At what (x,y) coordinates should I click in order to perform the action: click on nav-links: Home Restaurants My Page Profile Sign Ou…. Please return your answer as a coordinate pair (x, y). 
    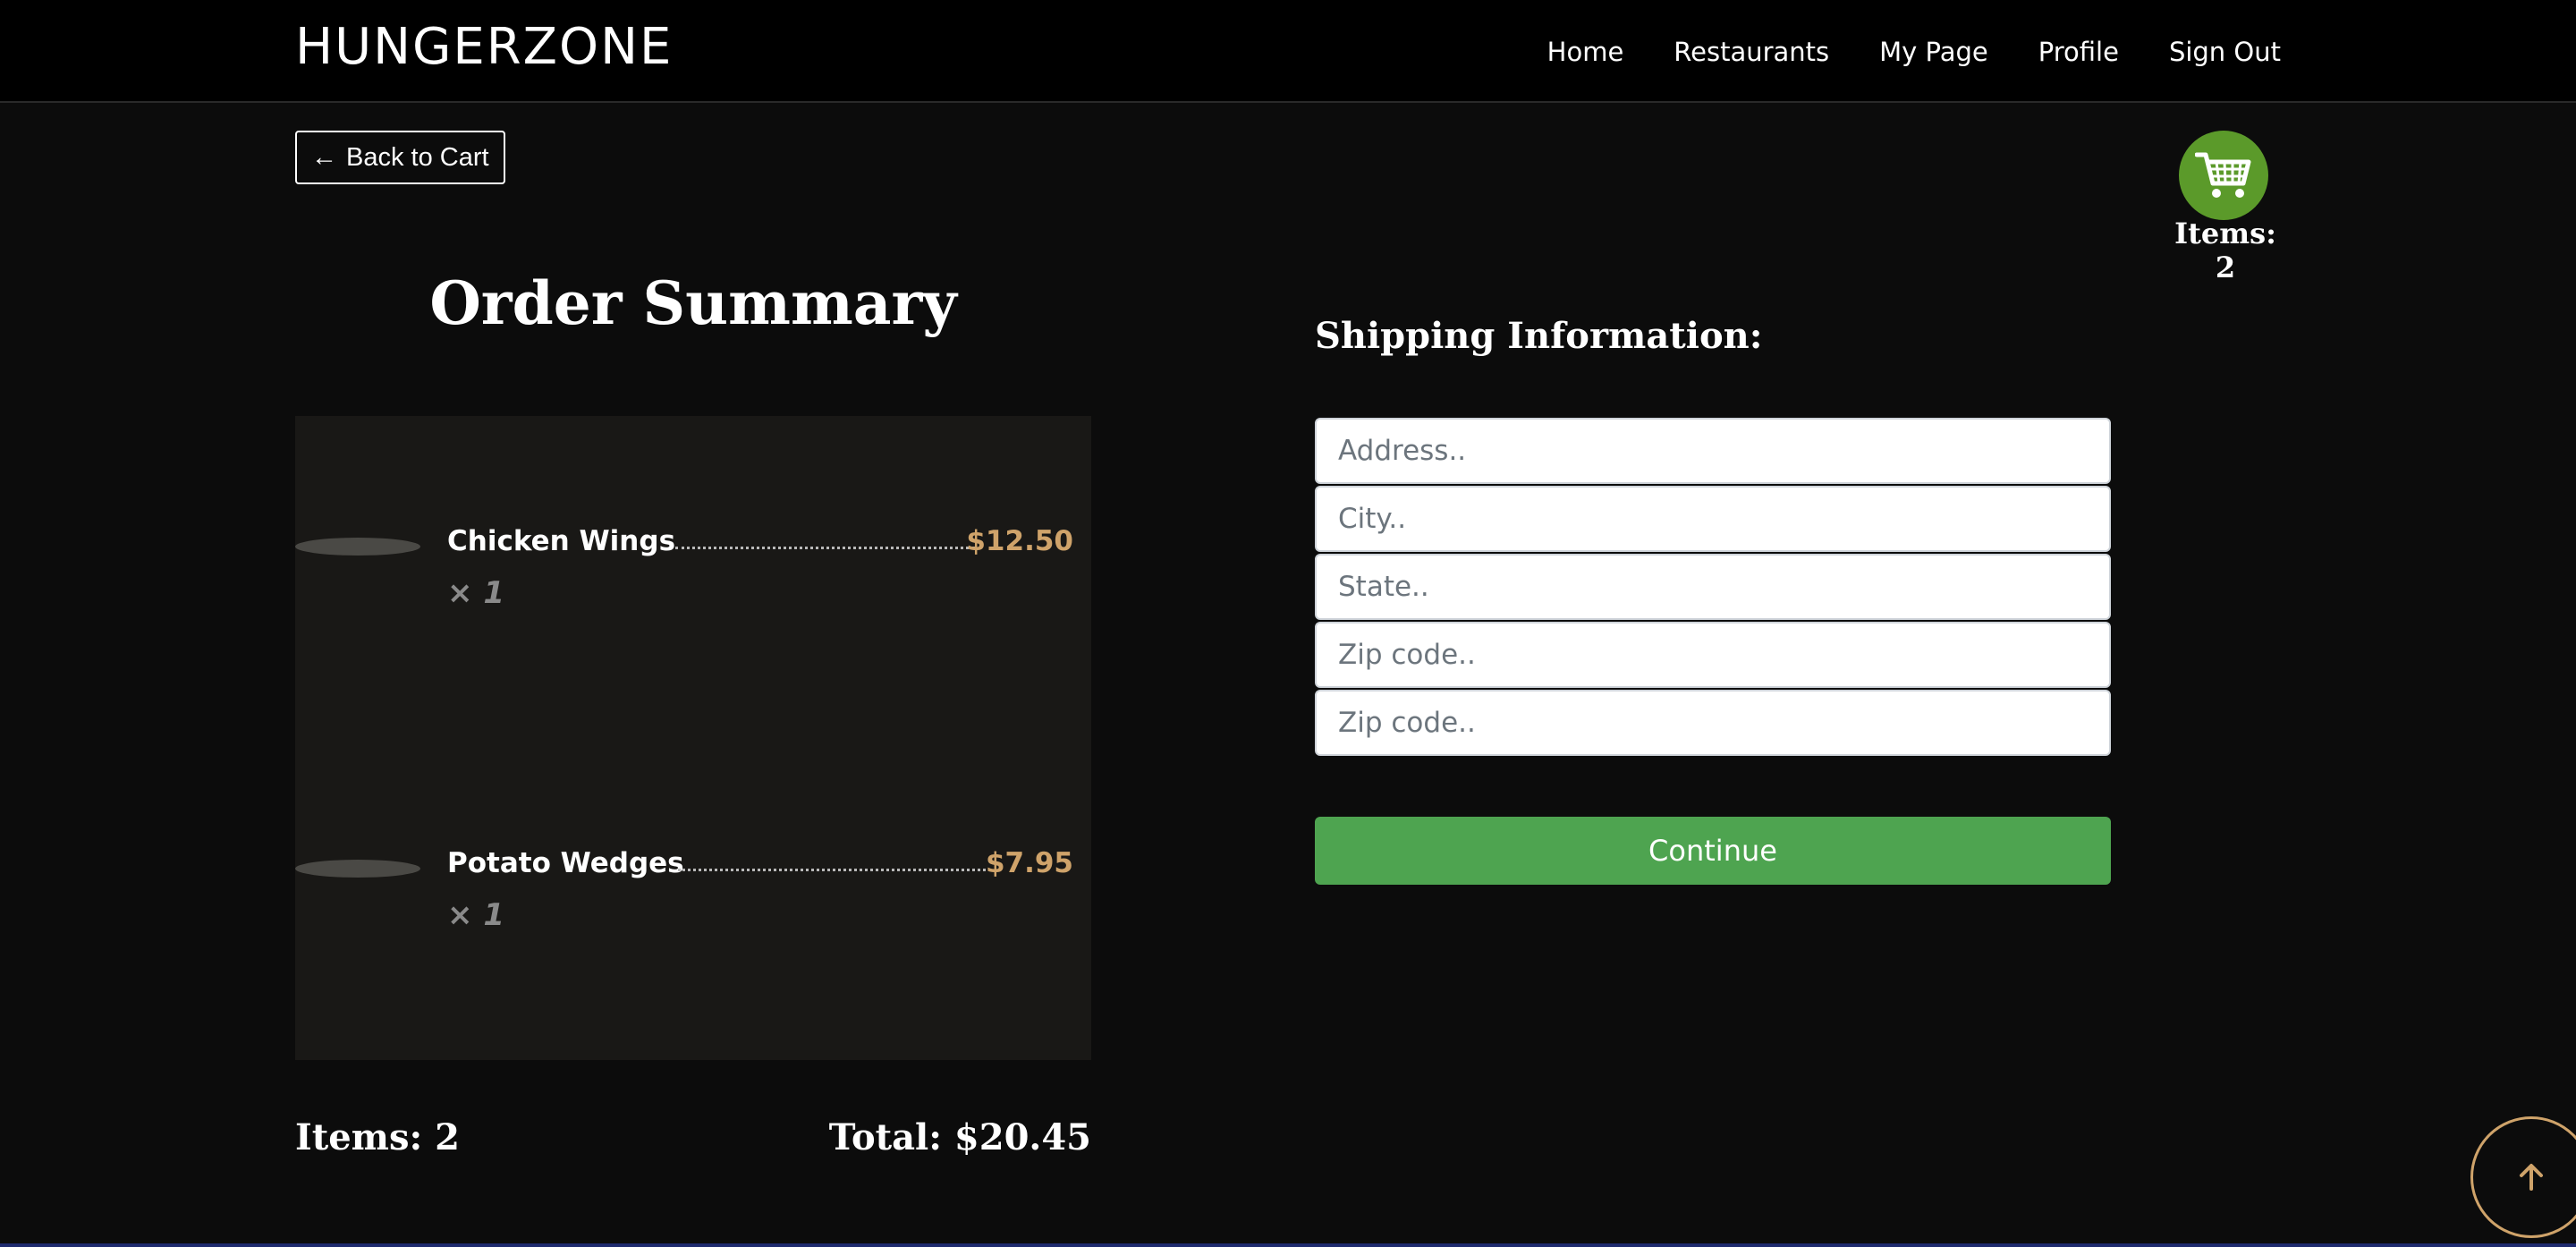
    Looking at the image, I should click on (1914, 51).